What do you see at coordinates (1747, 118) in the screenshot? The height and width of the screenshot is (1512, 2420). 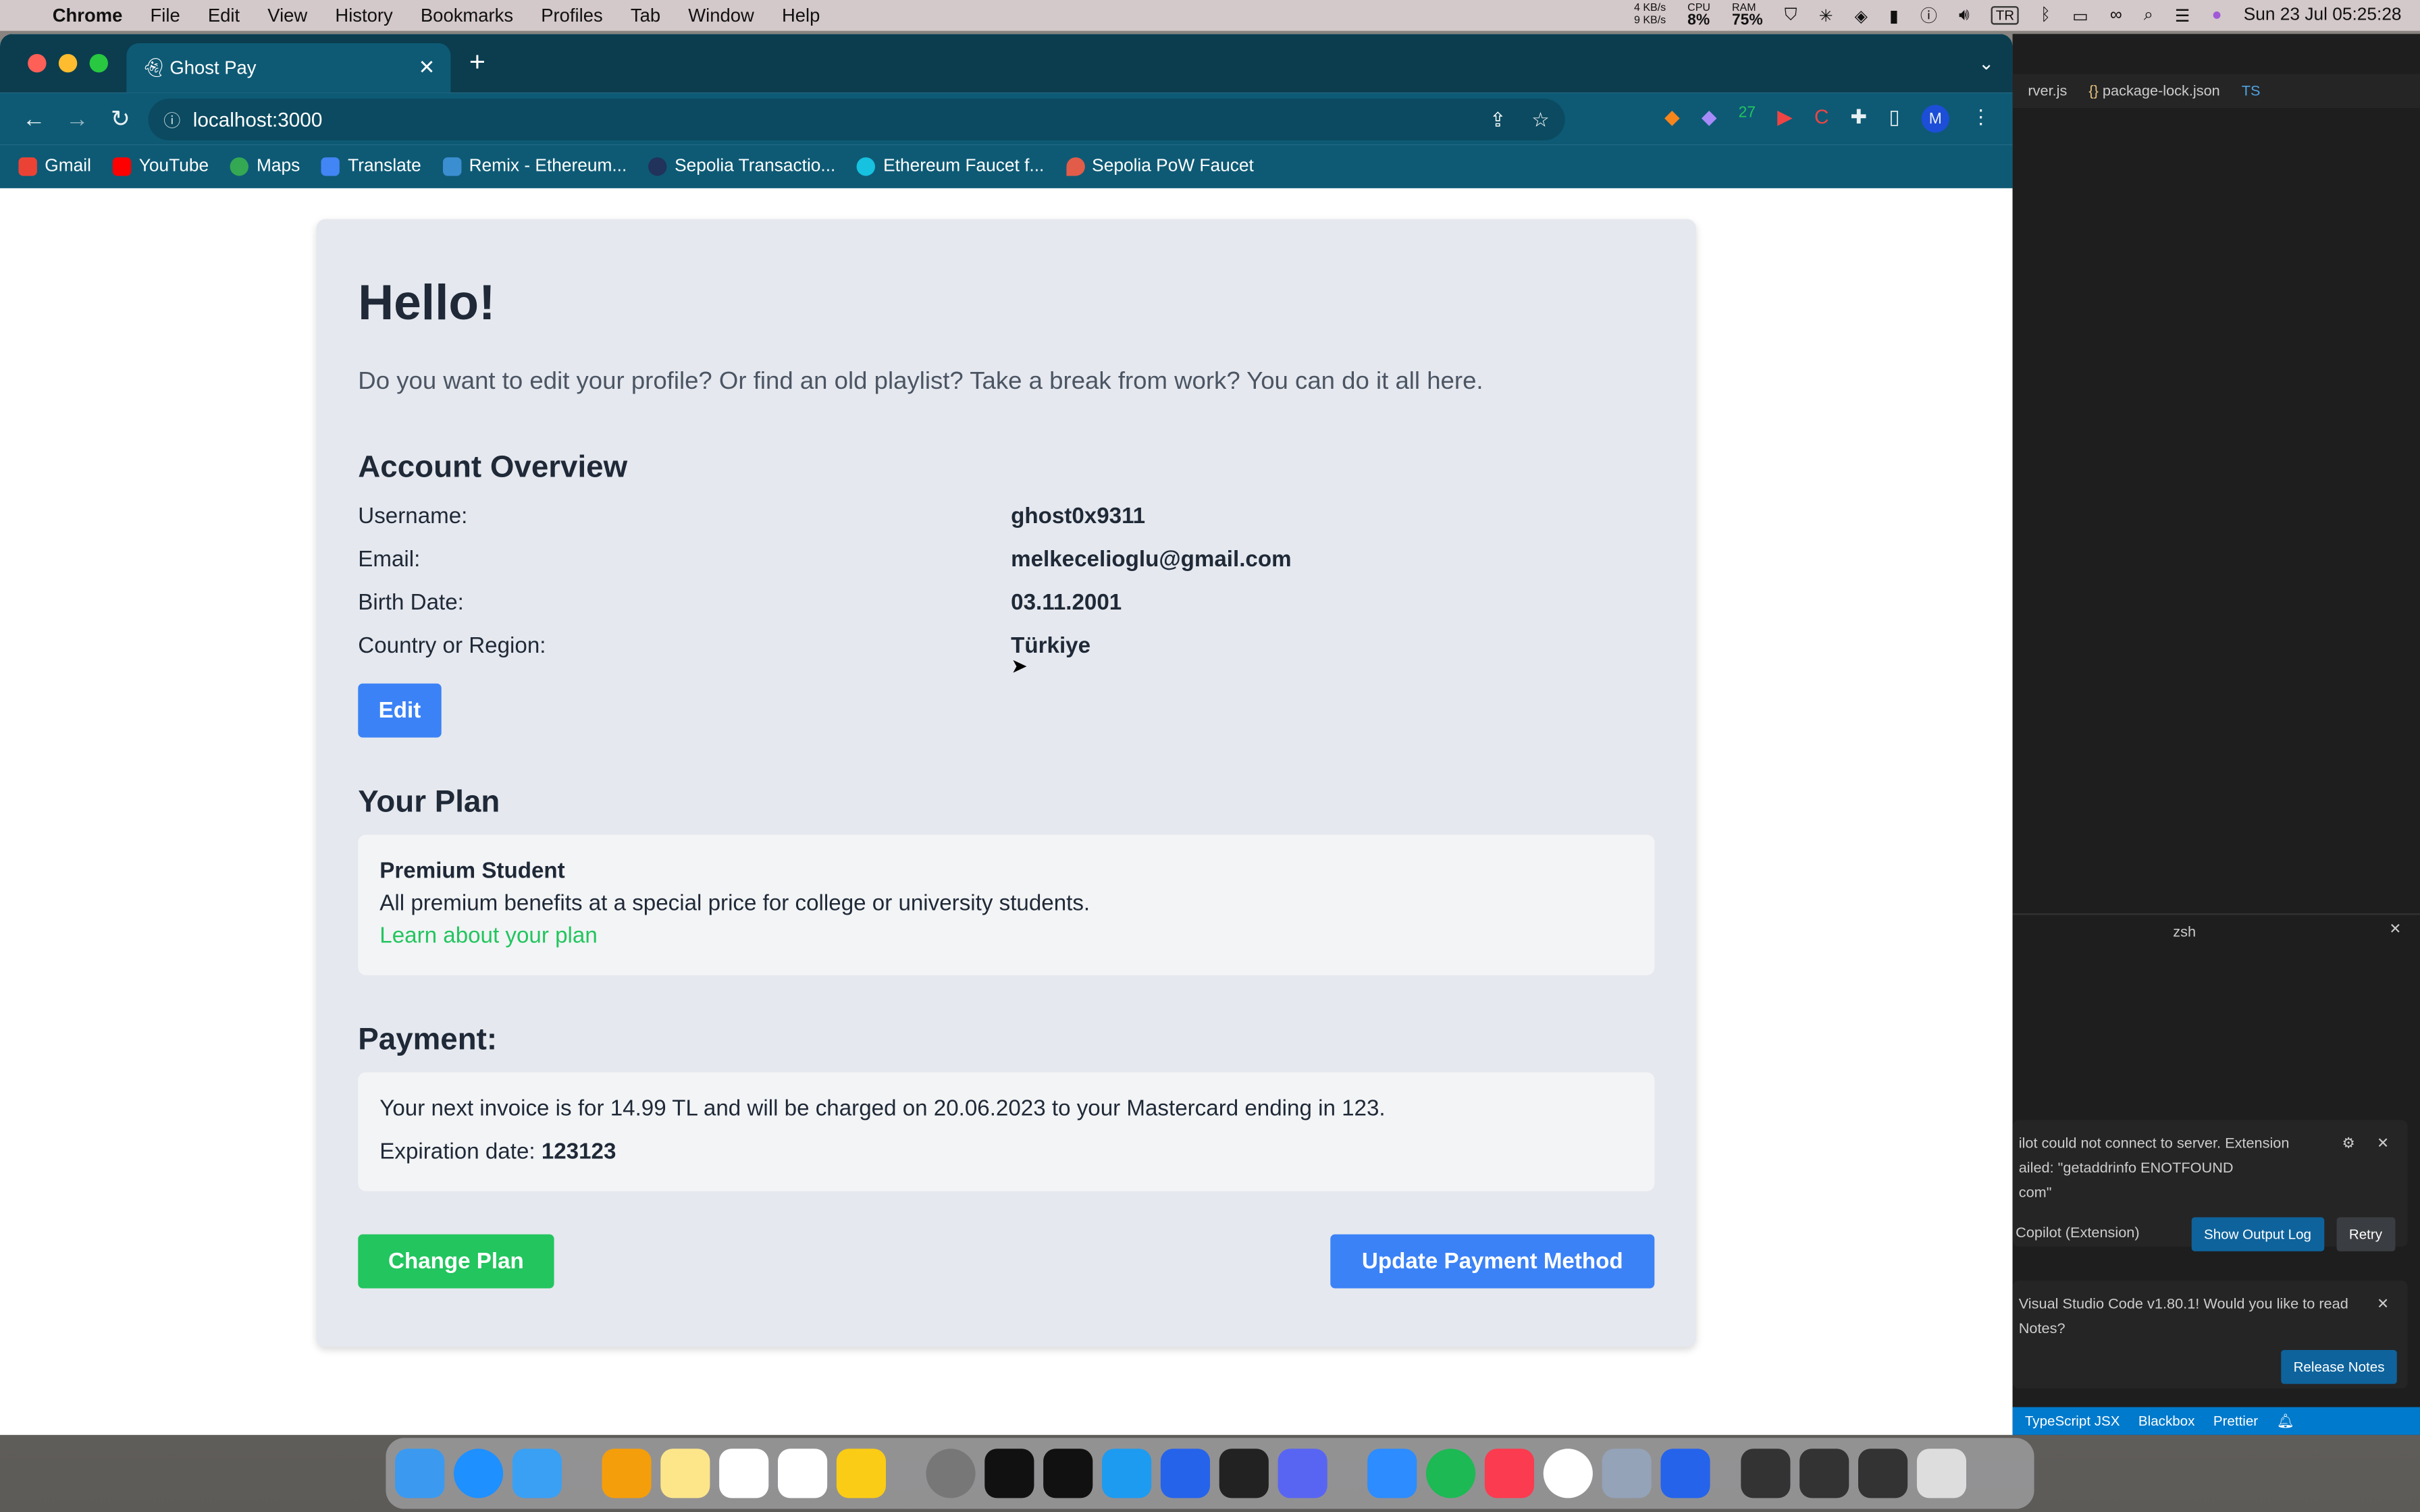 I see `calendar-extension-icon: 27` at bounding box center [1747, 118].